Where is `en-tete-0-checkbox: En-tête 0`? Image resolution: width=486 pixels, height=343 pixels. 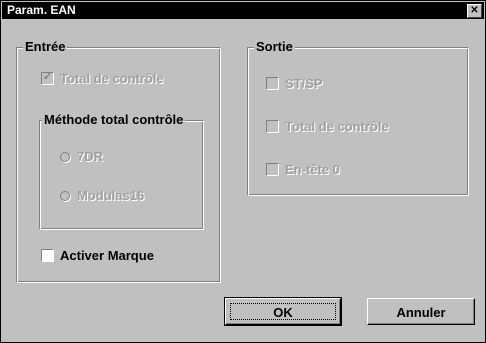 en-tete-0-checkbox: En-tête 0 is located at coordinates (303, 169).